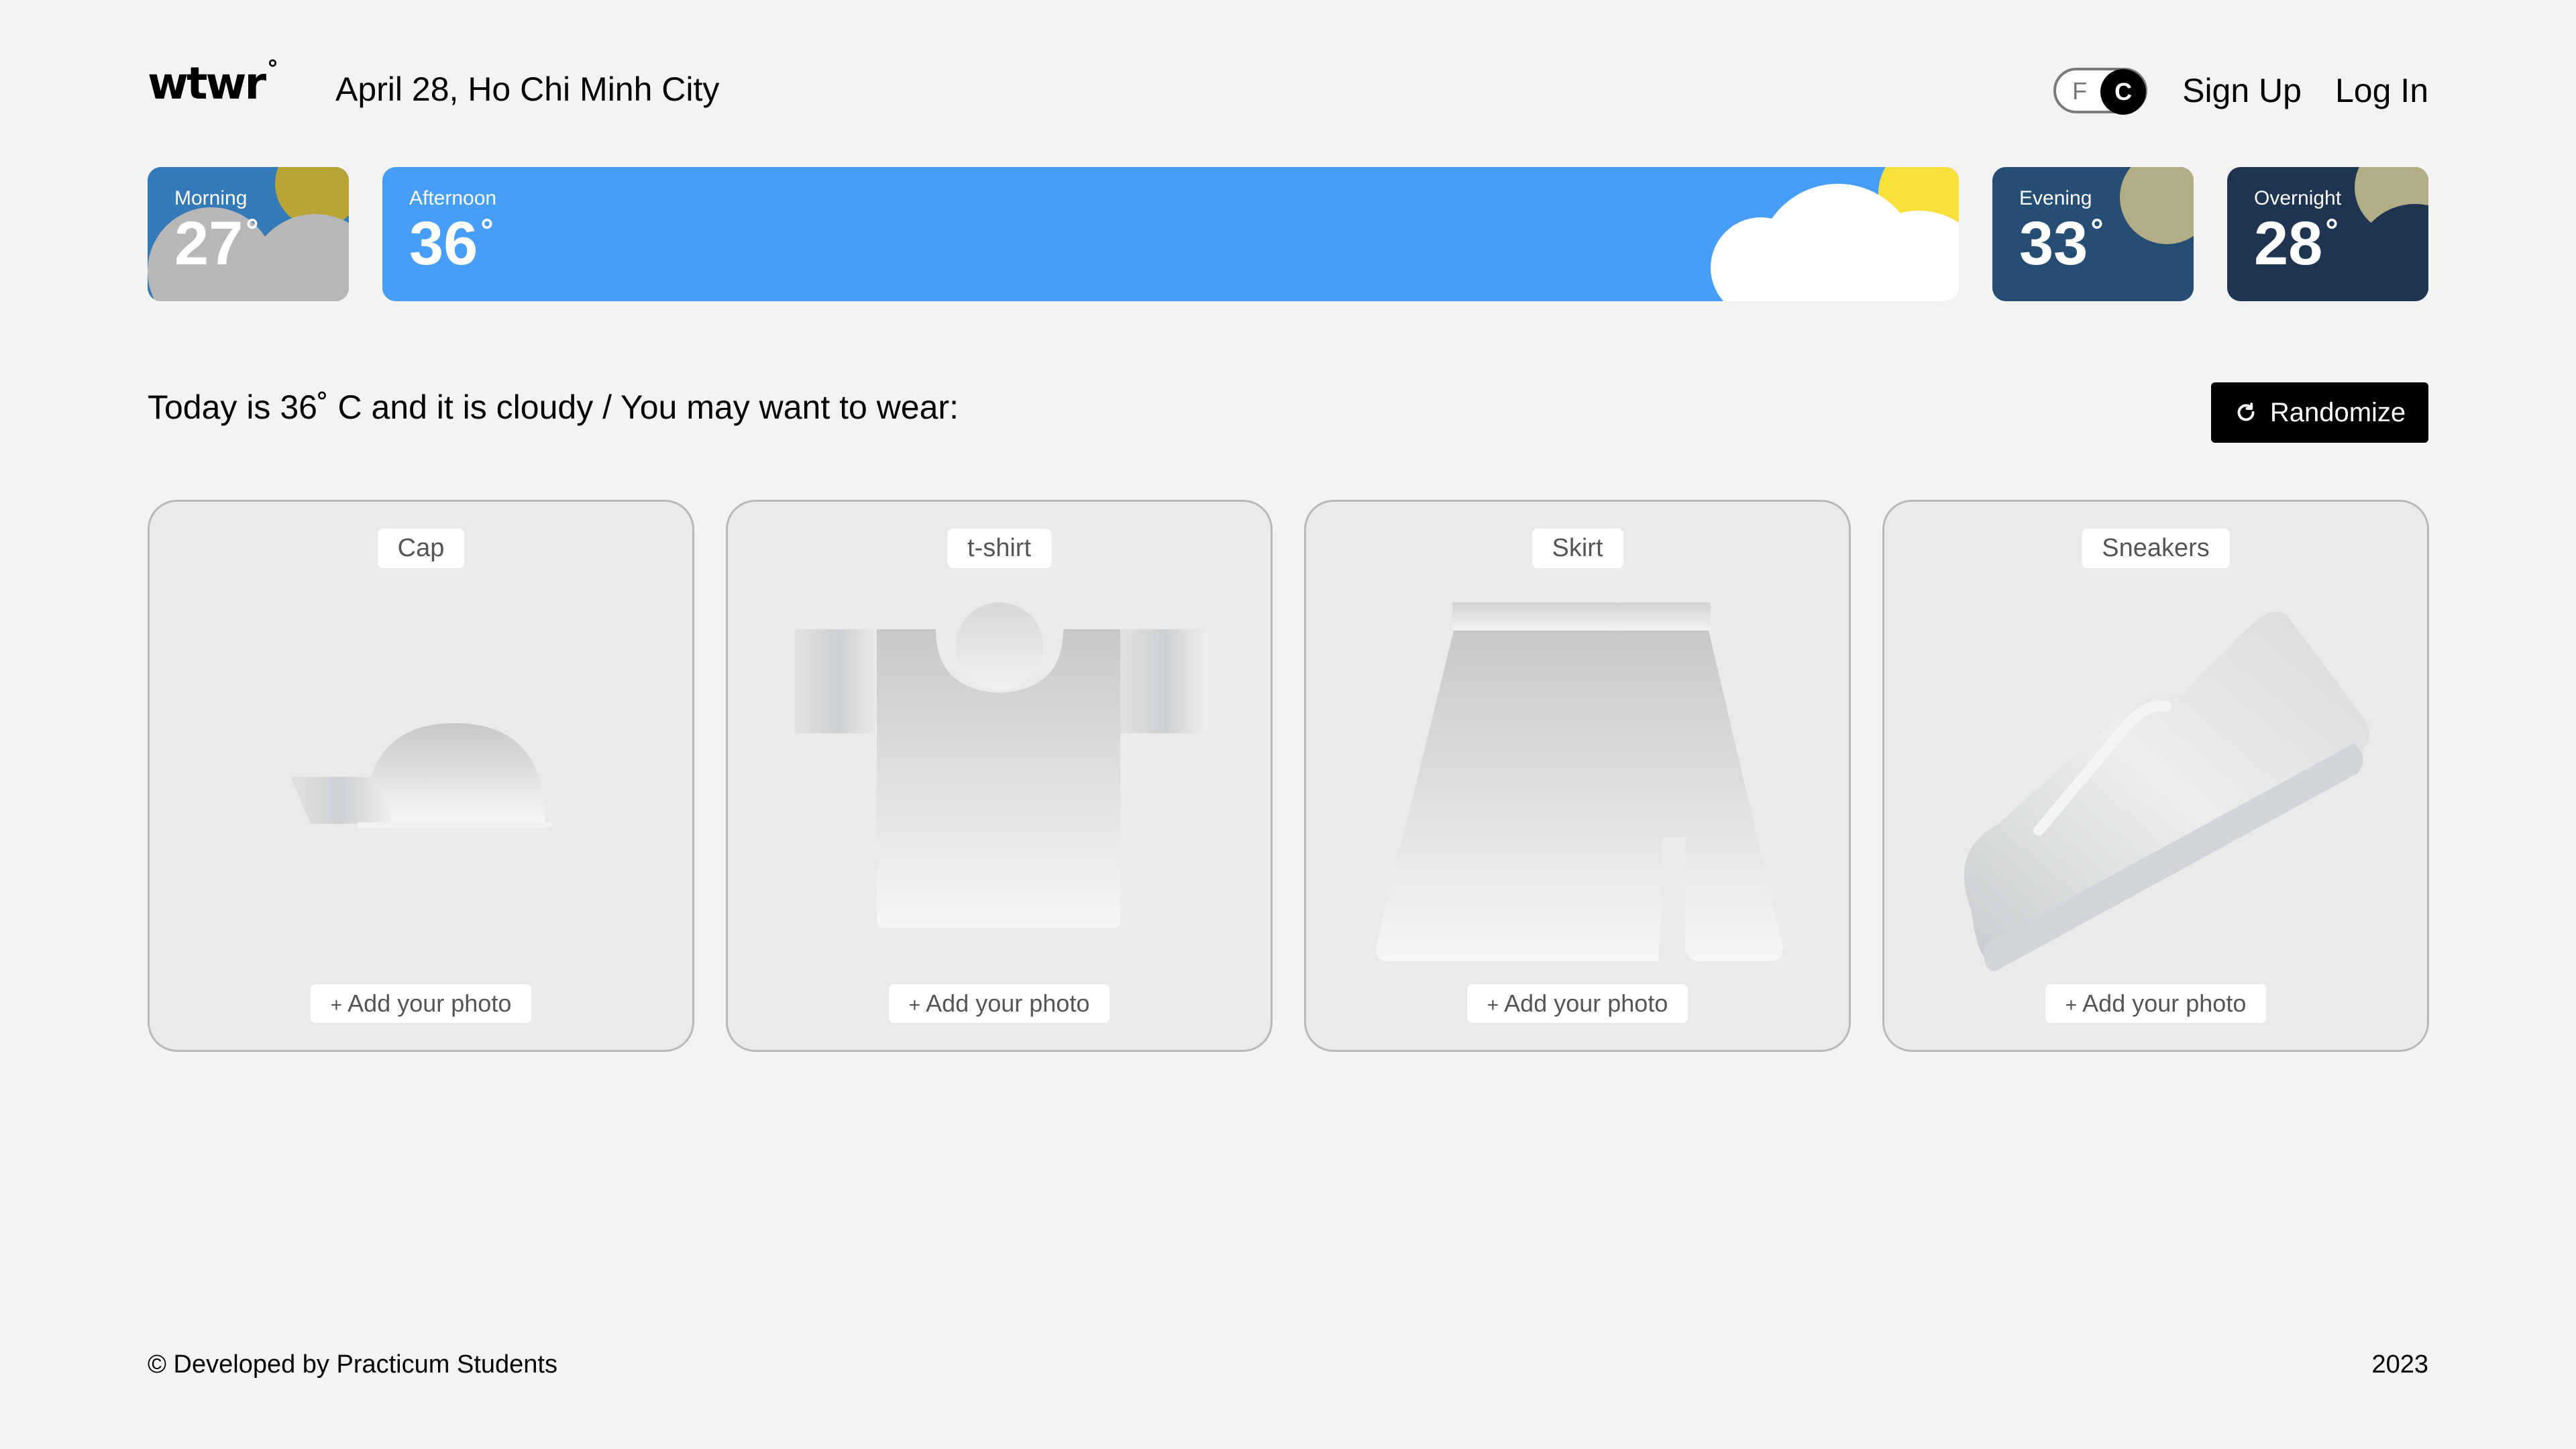 The height and width of the screenshot is (1449, 2576). I want to click on logo: wtwr °, so click(213, 82).